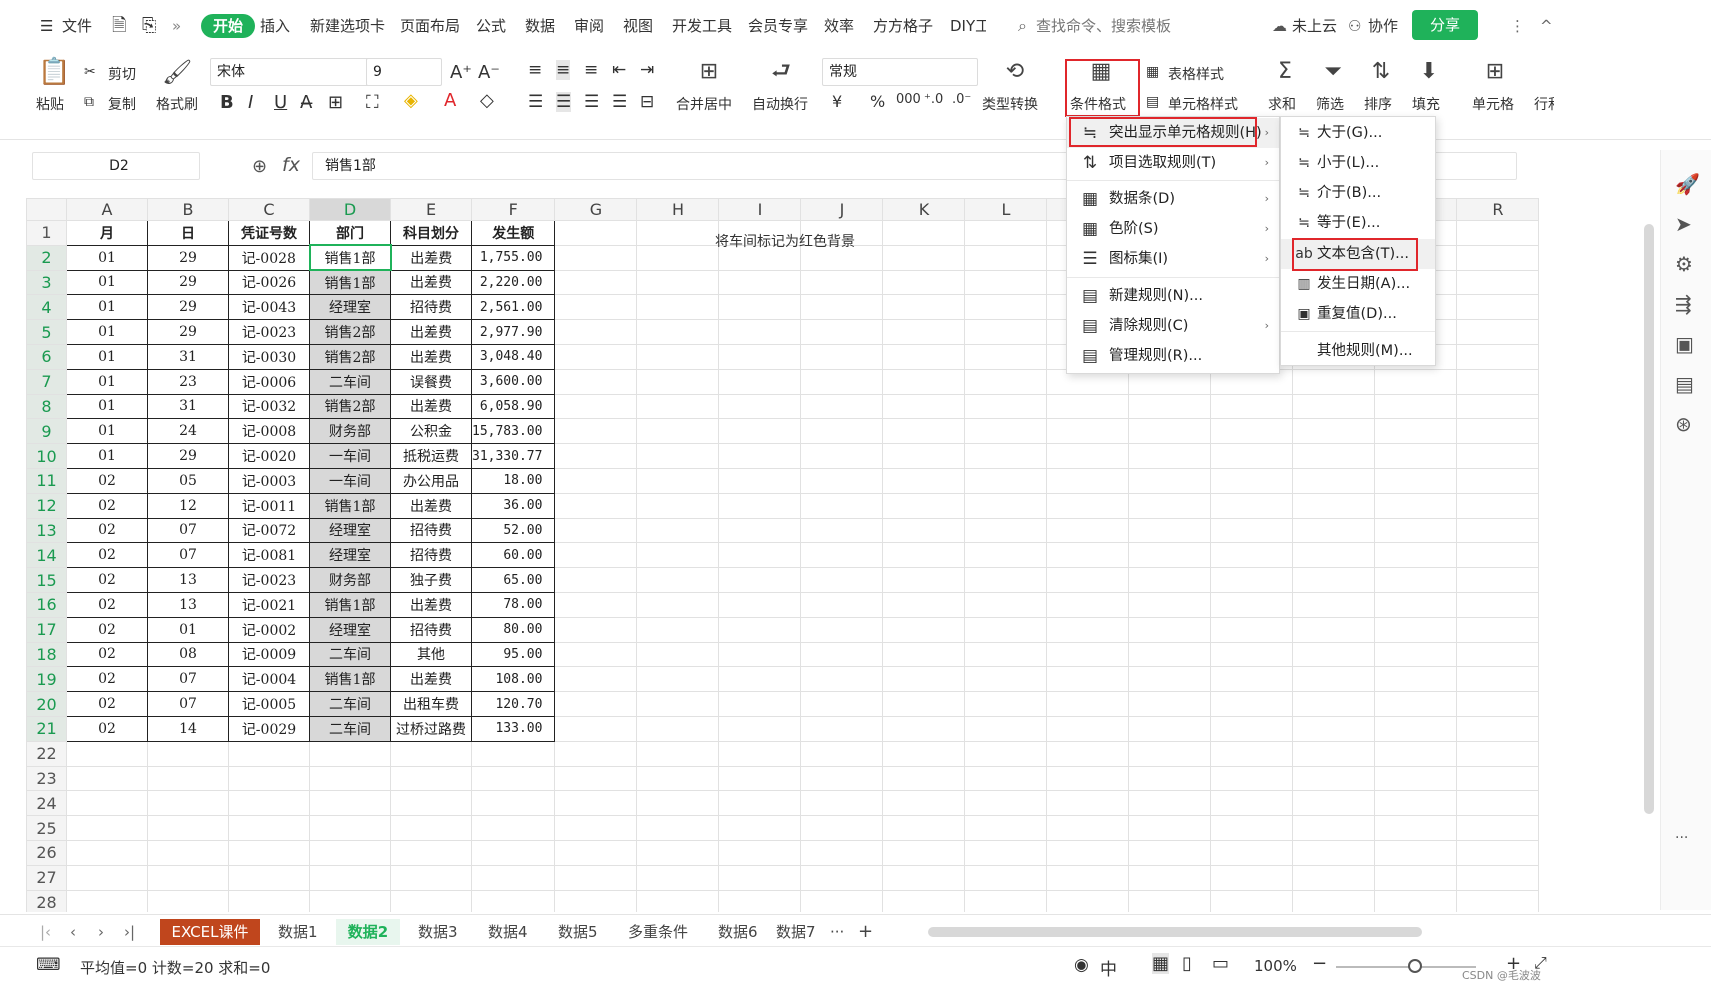 This screenshot has height=984, width=1711. What do you see at coordinates (961, 99) in the screenshot?
I see `decrease-decimal-icon: .0⁻` at bounding box center [961, 99].